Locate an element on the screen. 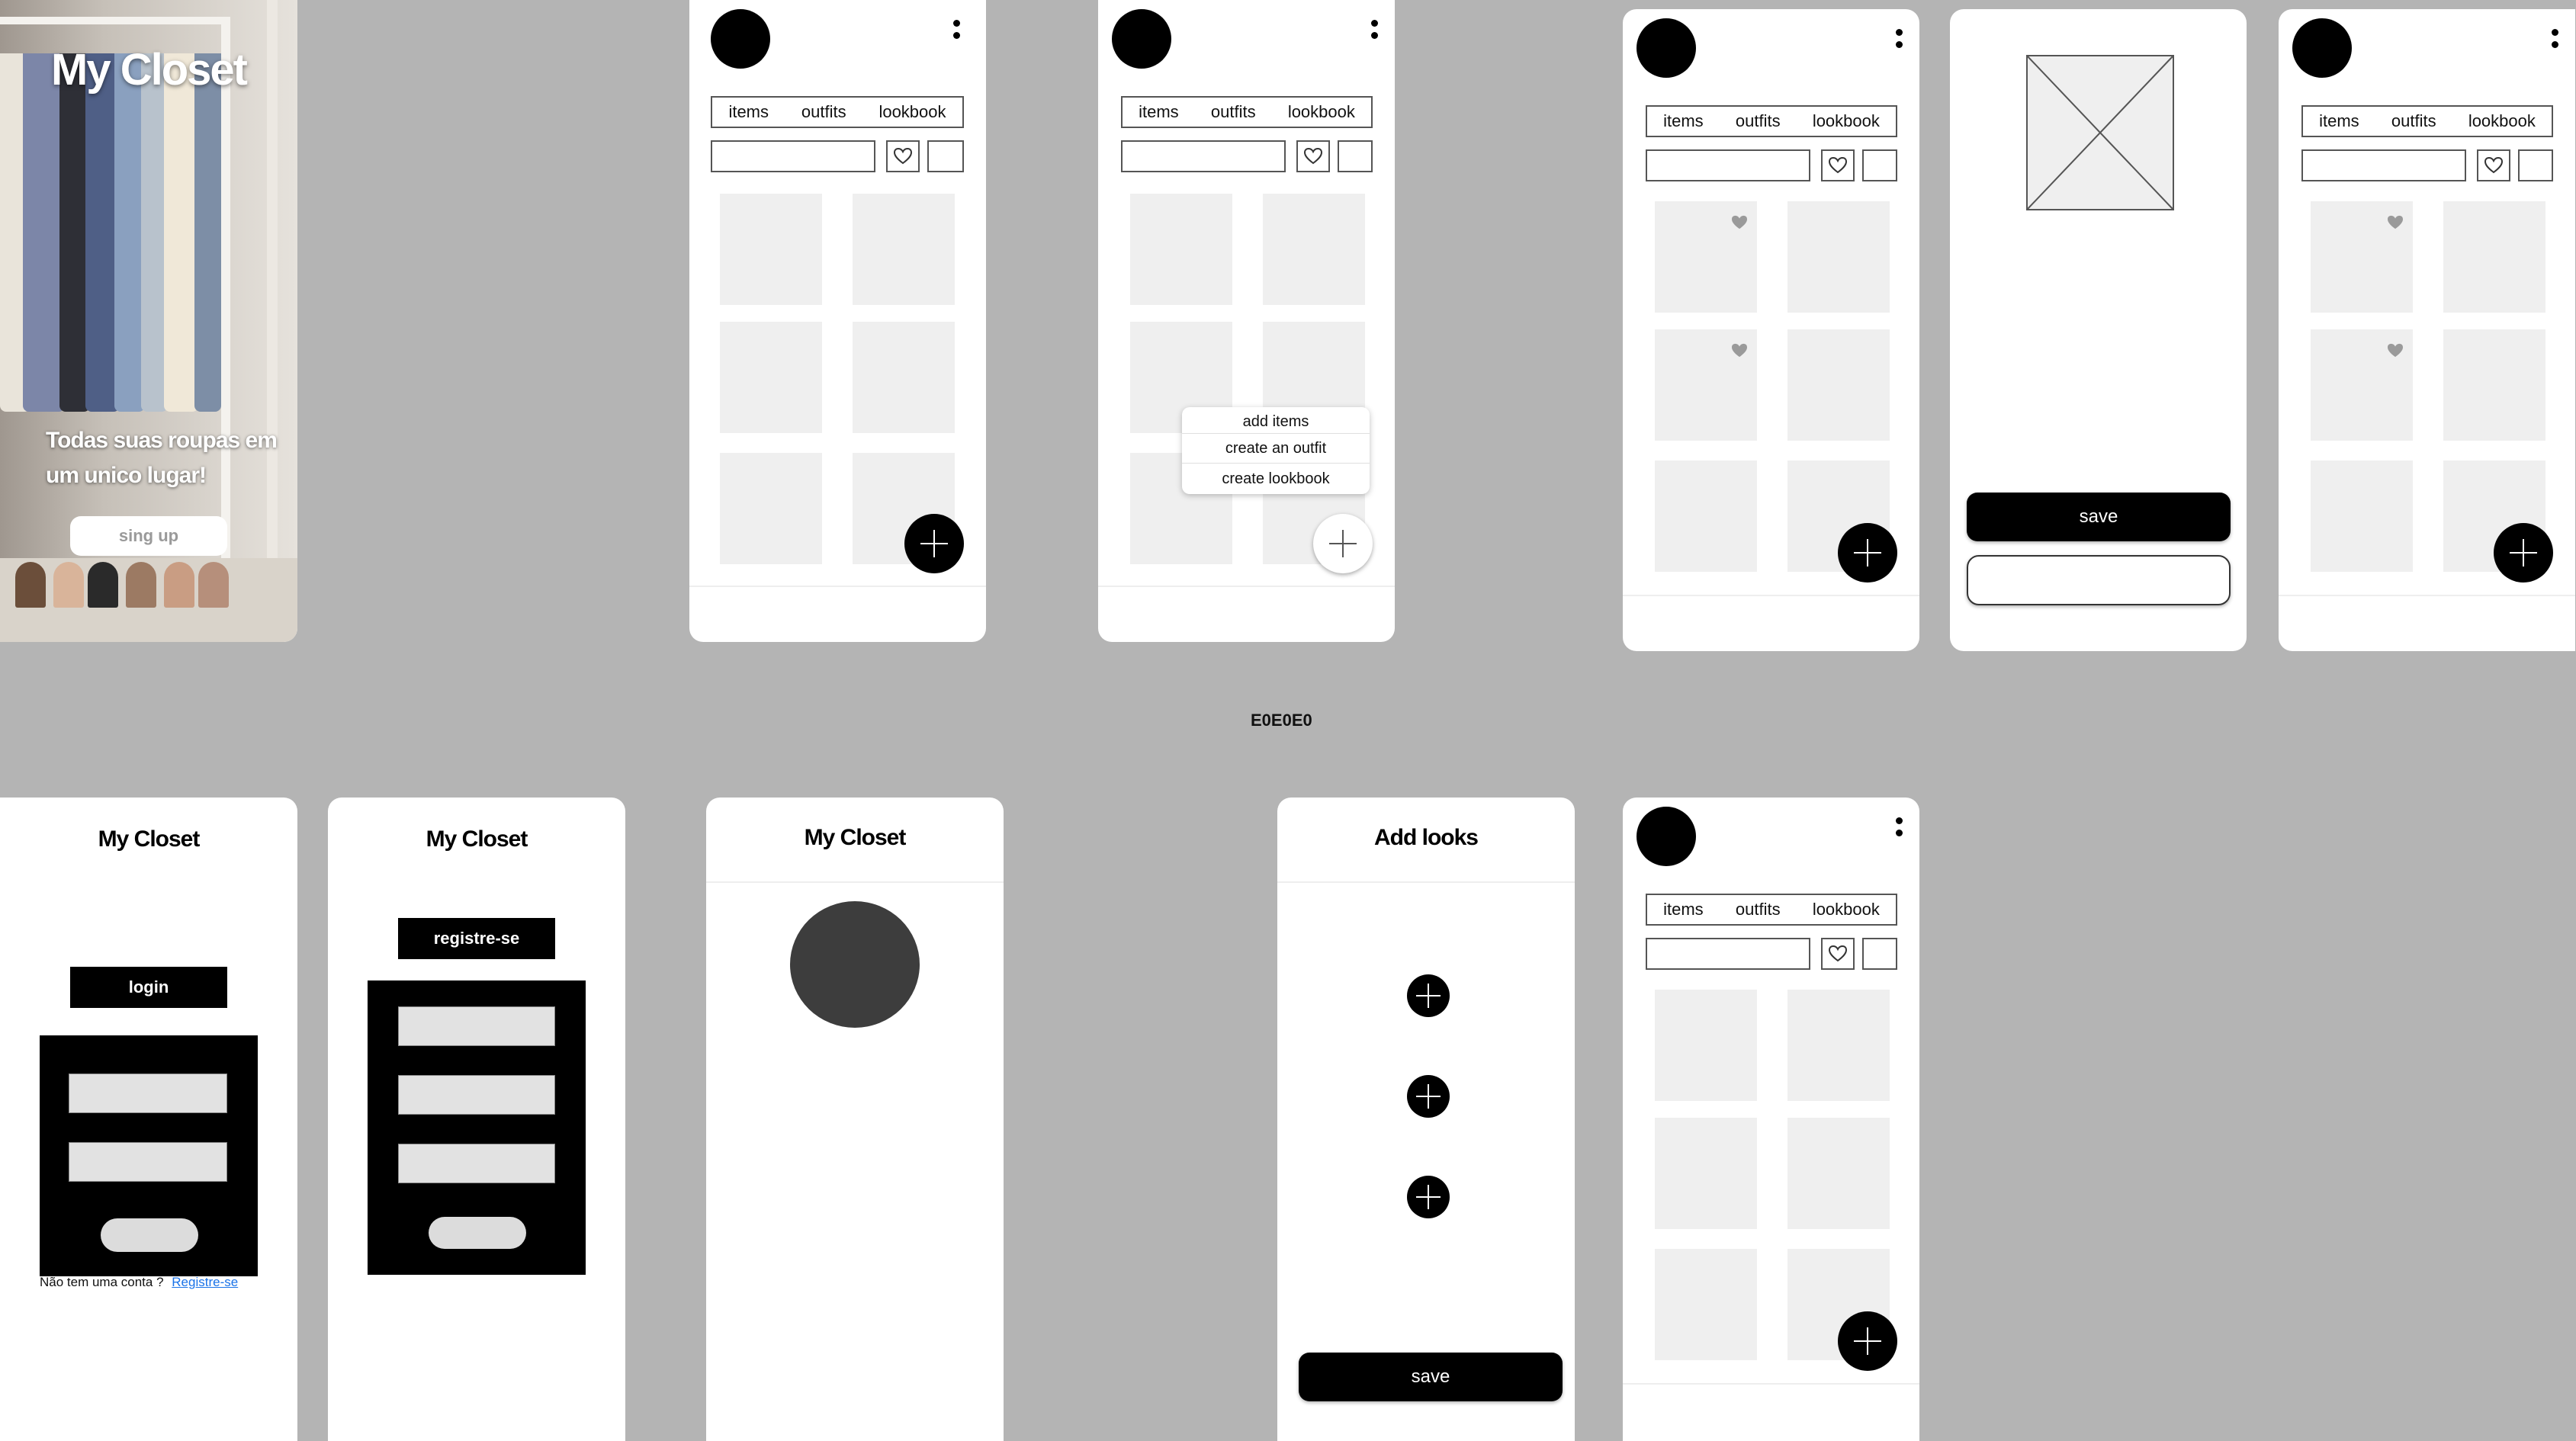 The height and width of the screenshot is (1441, 2576). page-title: Add looks is located at coordinates (1426, 837).